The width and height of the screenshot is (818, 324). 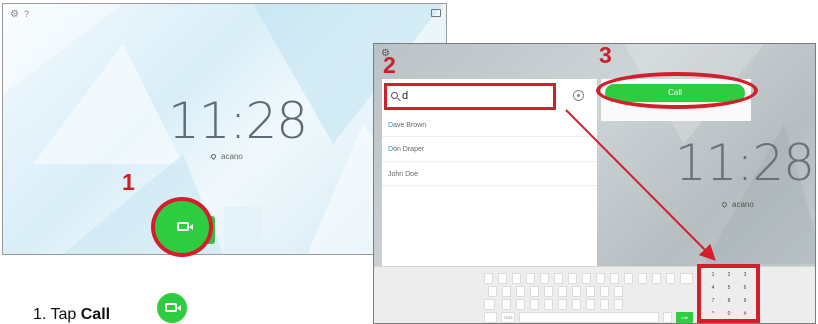 What do you see at coordinates (172, 308) in the screenshot?
I see `call-icon` at bounding box center [172, 308].